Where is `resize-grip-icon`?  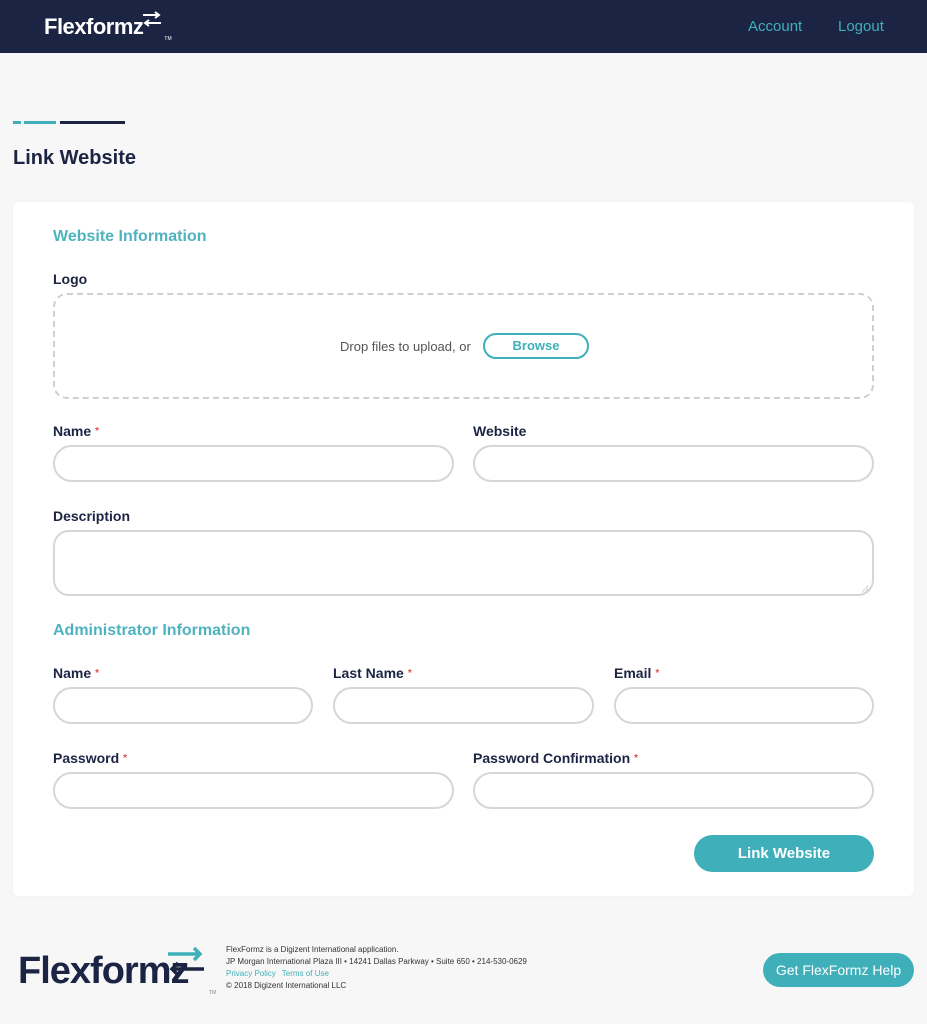 resize-grip-icon is located at coordinates (865, 589).